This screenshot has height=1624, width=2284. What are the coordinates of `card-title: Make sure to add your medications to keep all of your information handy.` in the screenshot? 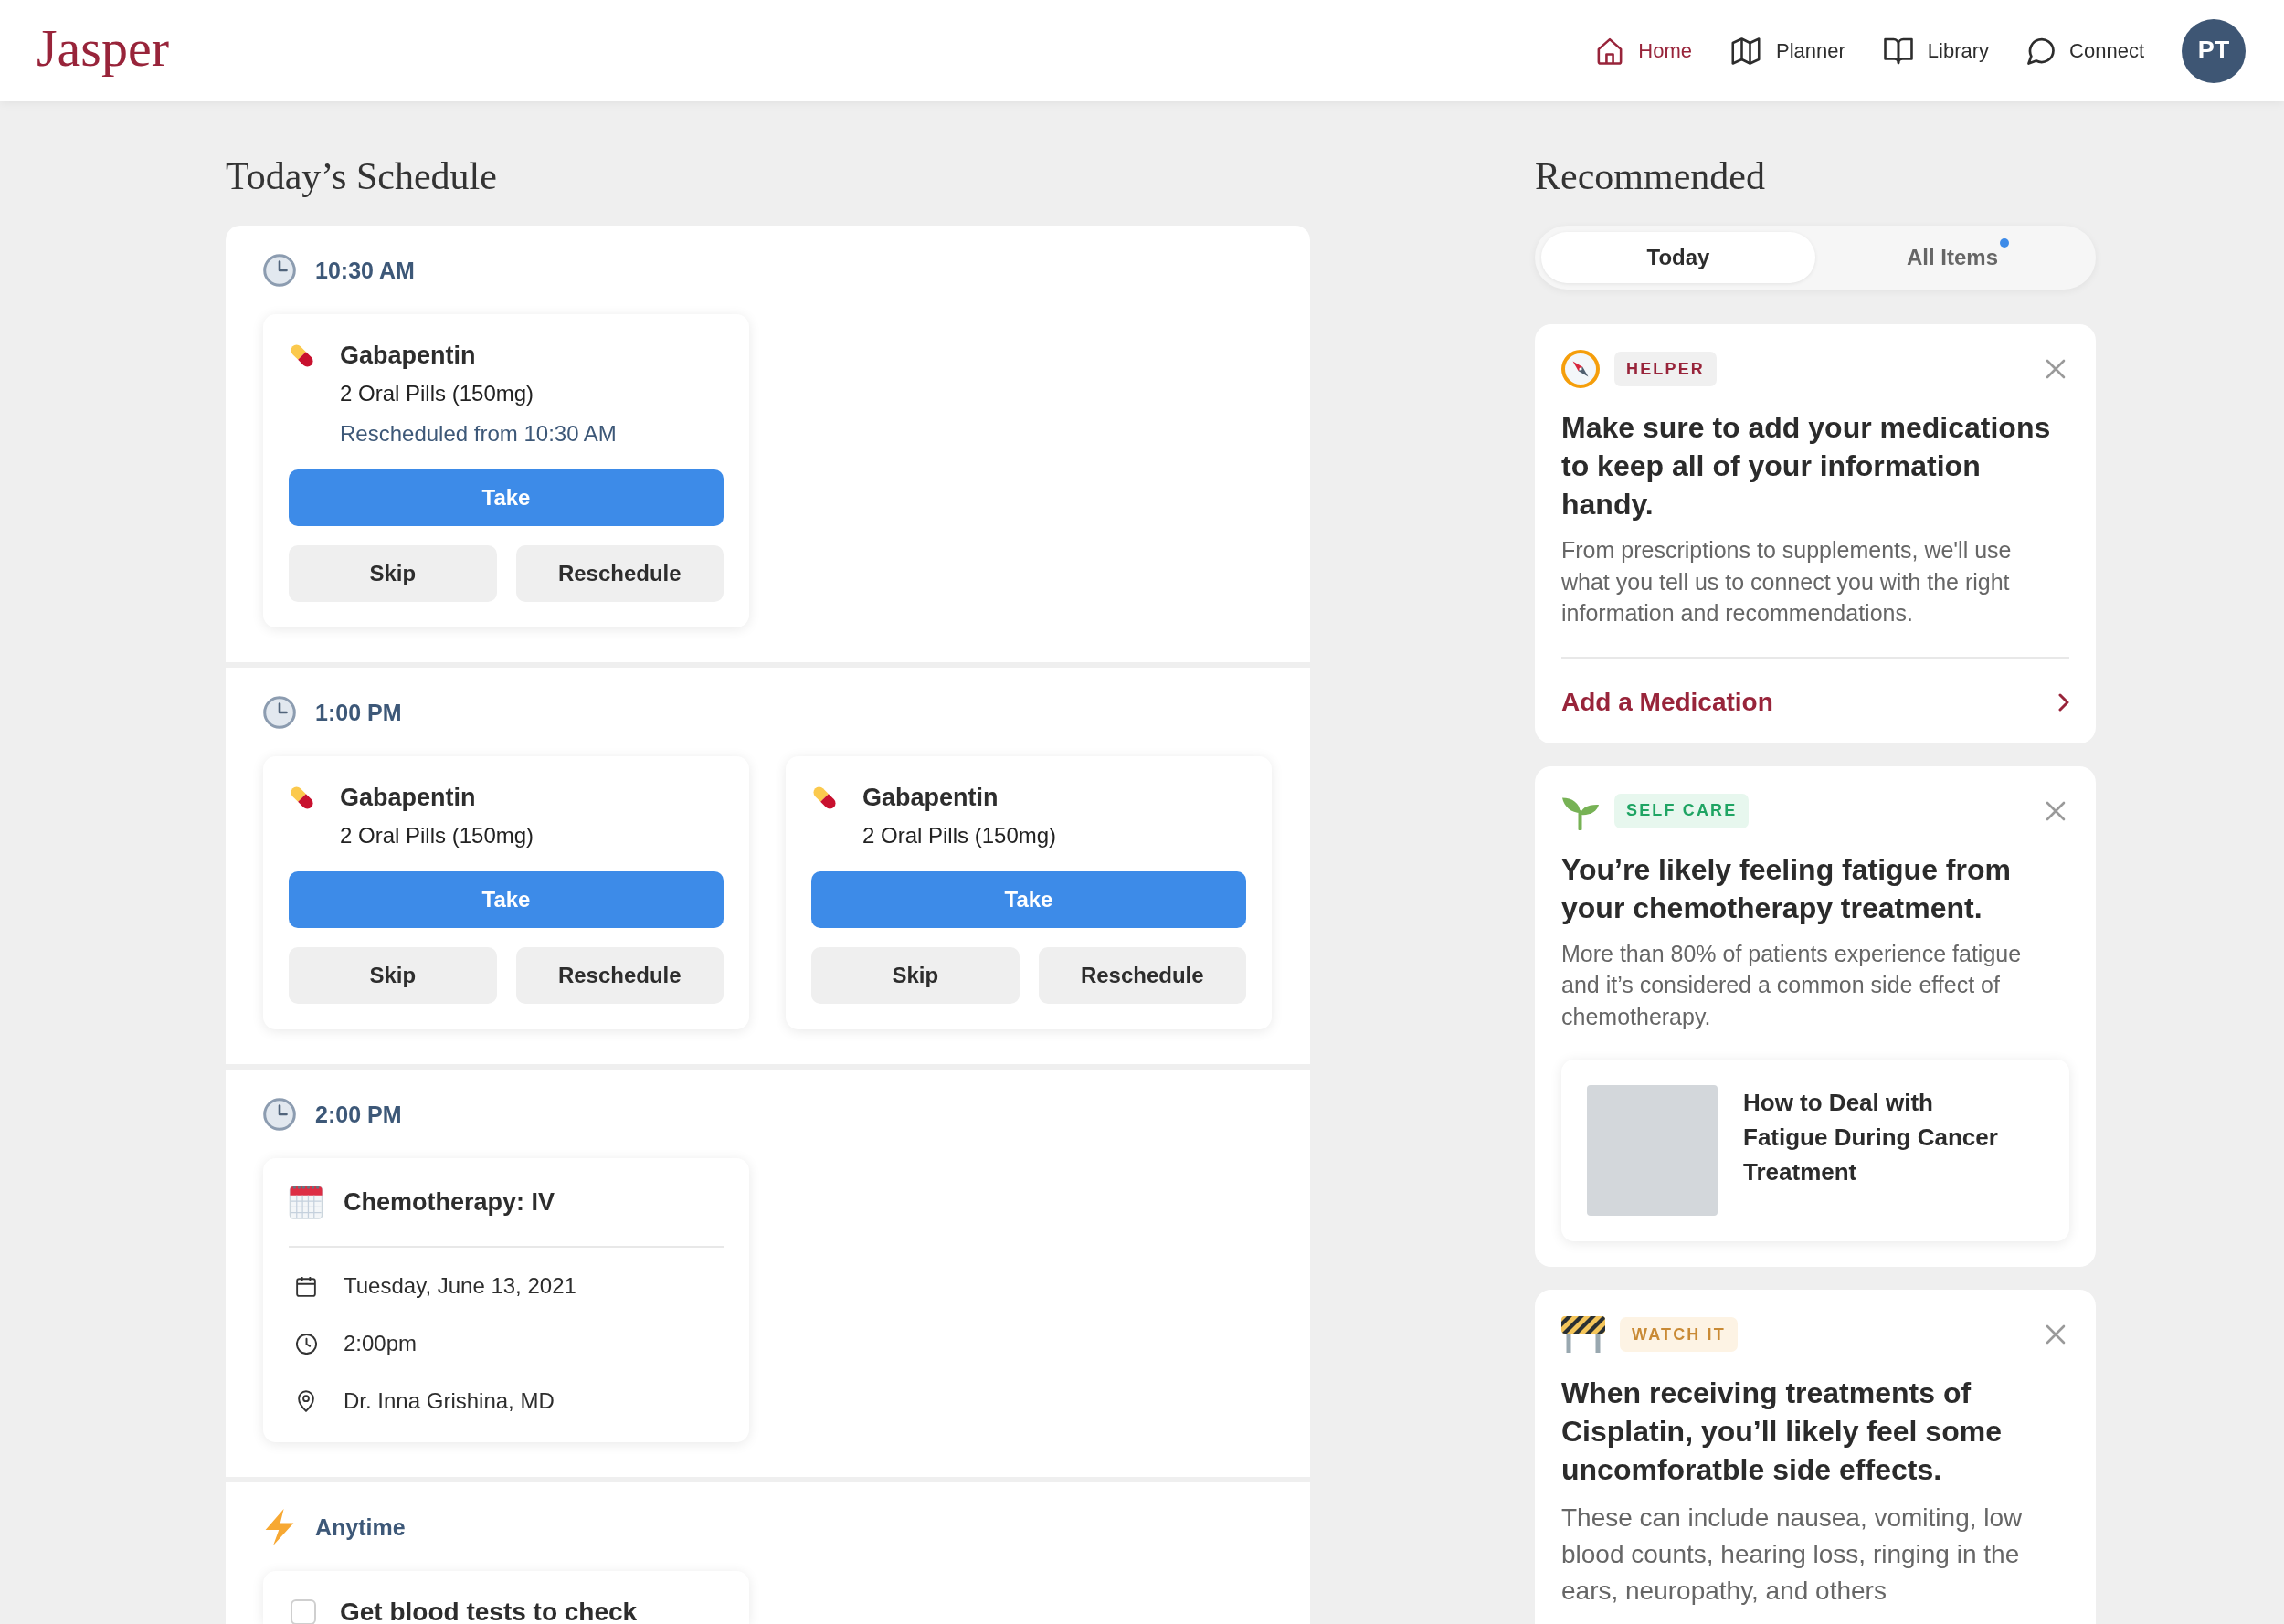 It's located at (1806, 466).